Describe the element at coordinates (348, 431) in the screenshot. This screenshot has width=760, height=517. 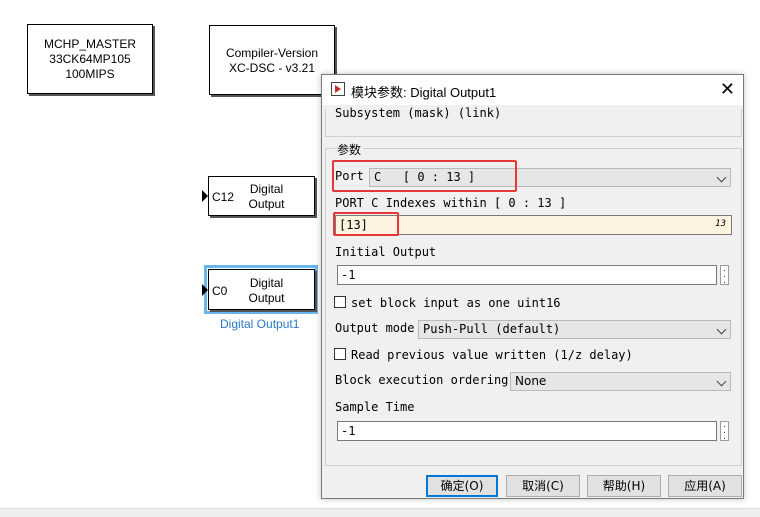
I see `sample-time-value: -1` at that location.